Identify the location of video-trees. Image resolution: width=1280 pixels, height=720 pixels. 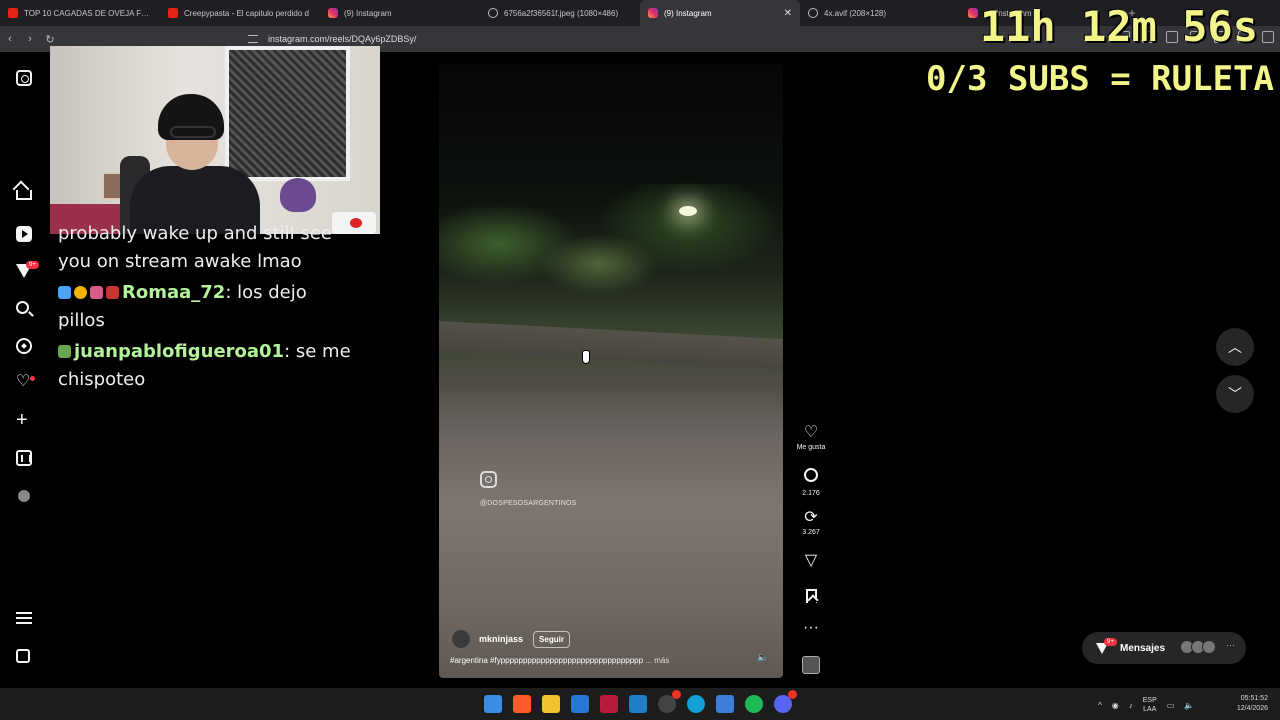
(611, 239).